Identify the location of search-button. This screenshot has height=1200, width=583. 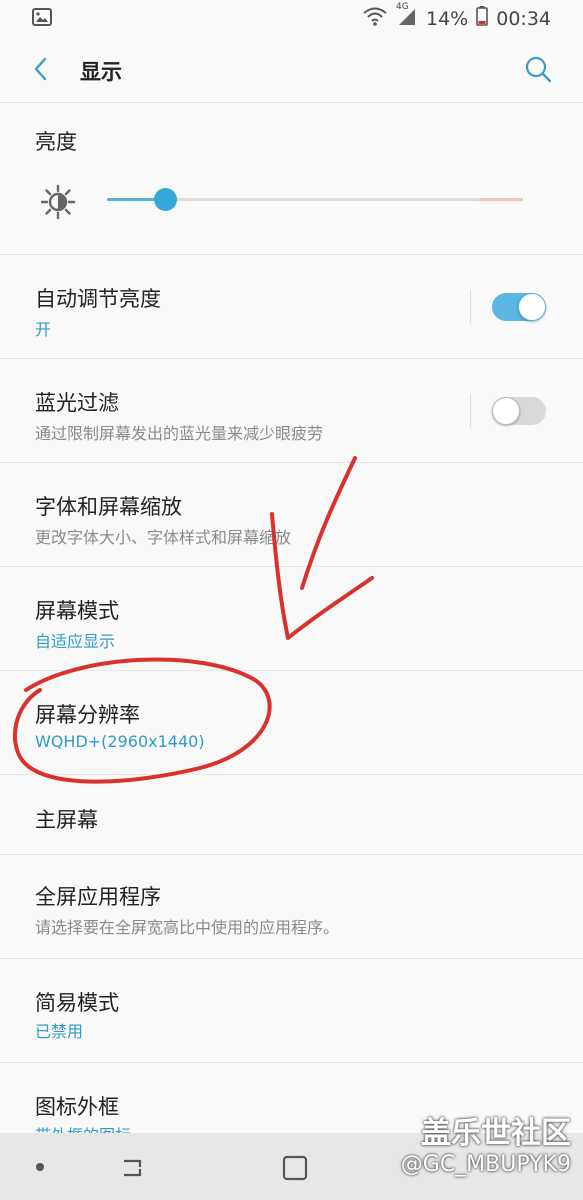
(538, 69).